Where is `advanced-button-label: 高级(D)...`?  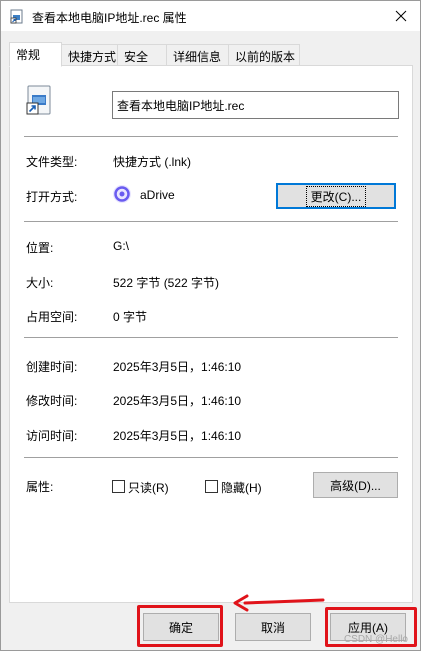
advanced-button-label: 高级(D)... is located at coordinates (355, 485).